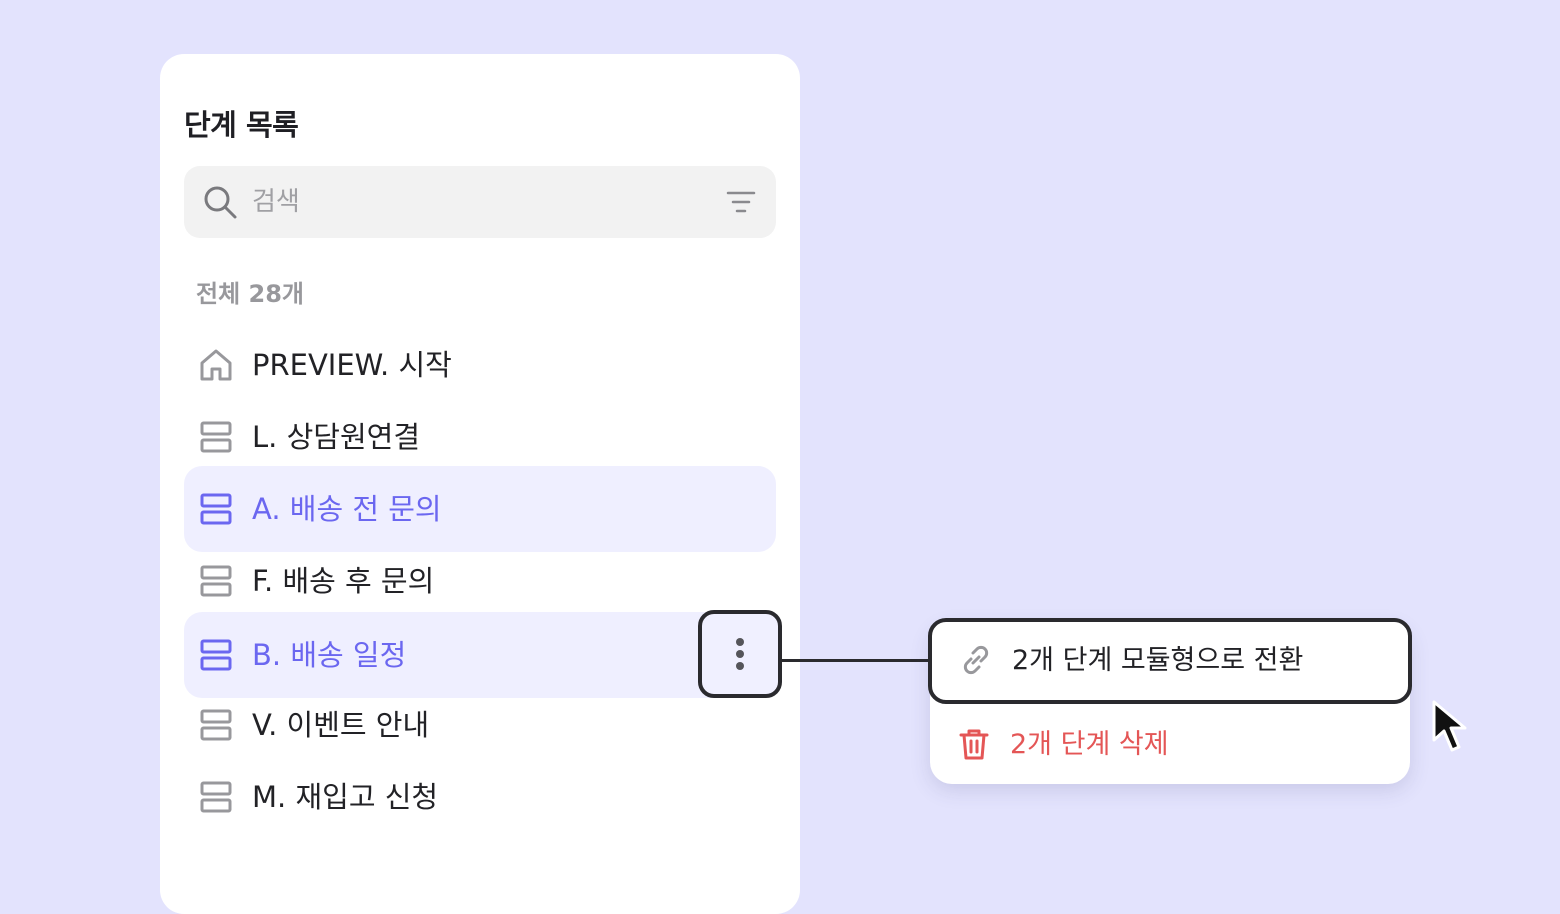  I want to click on more-options-button, so click(740, 654).